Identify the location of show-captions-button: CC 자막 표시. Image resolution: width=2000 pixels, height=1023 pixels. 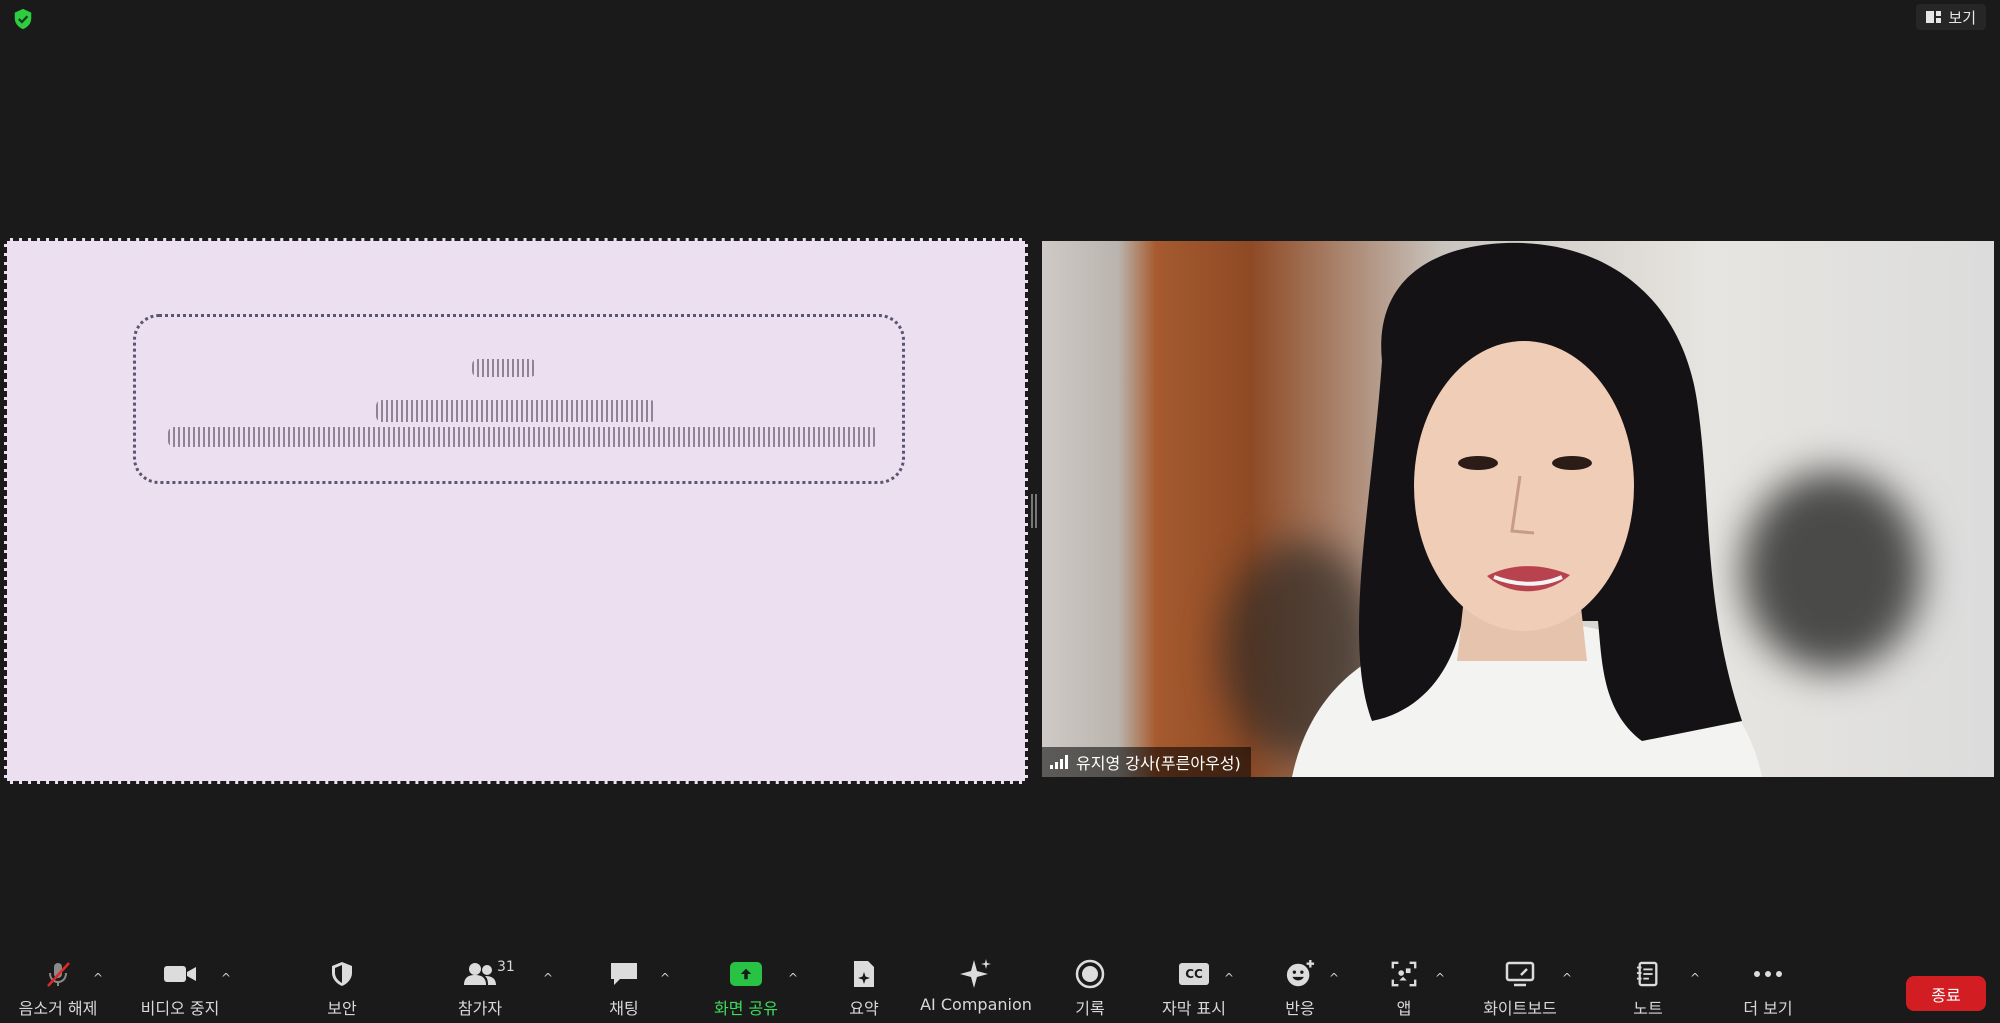
(1194, 989).